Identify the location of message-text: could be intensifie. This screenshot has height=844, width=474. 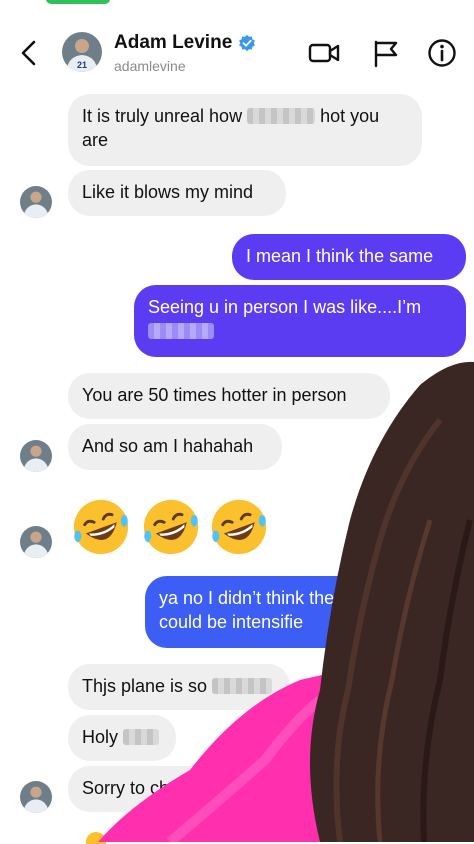
(231, 622).